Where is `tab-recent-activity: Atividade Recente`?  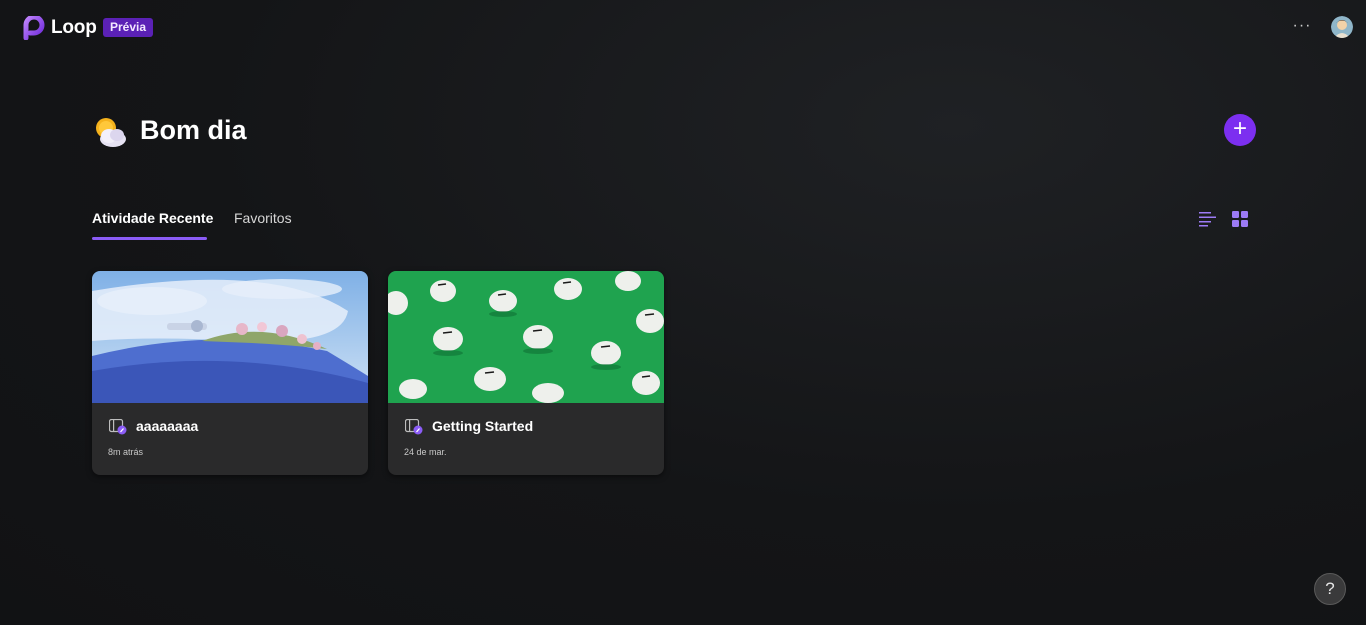
tab-recent-activity: Atividade Recente is located at coordinates (152, 218).